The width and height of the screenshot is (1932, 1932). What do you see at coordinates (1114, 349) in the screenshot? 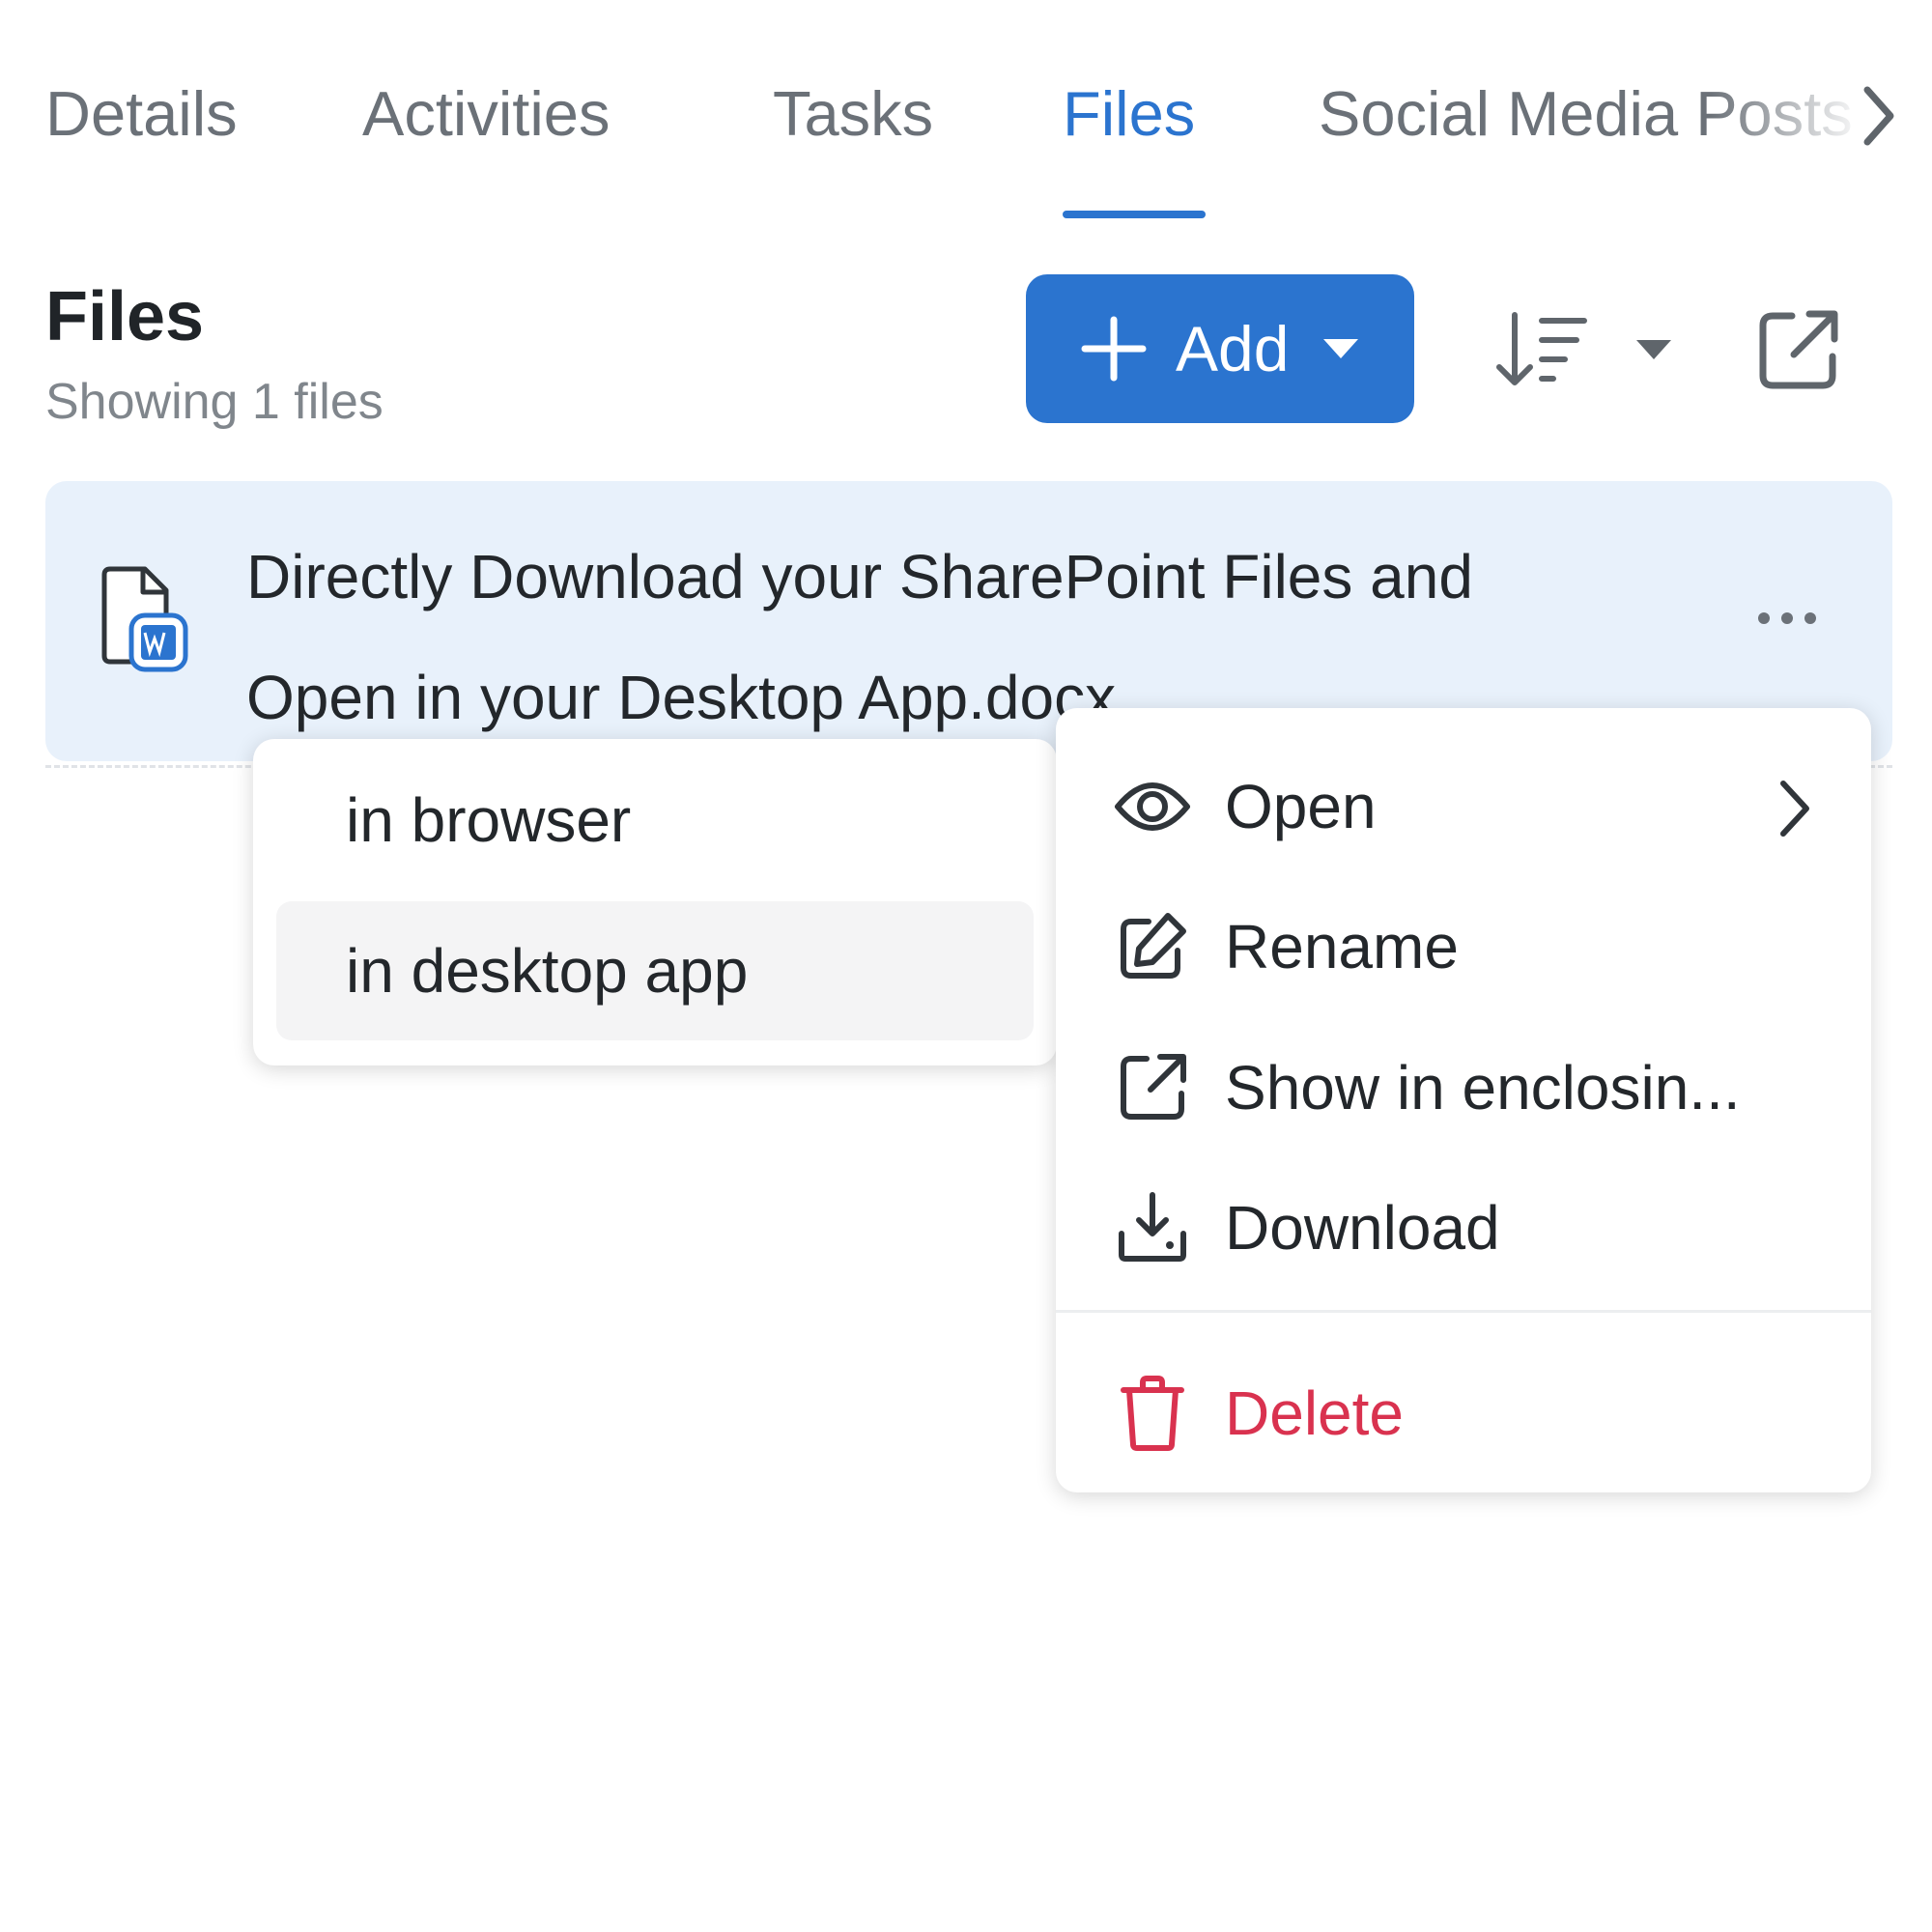
I see `plus-icon` at bounding box center [1114, 349].